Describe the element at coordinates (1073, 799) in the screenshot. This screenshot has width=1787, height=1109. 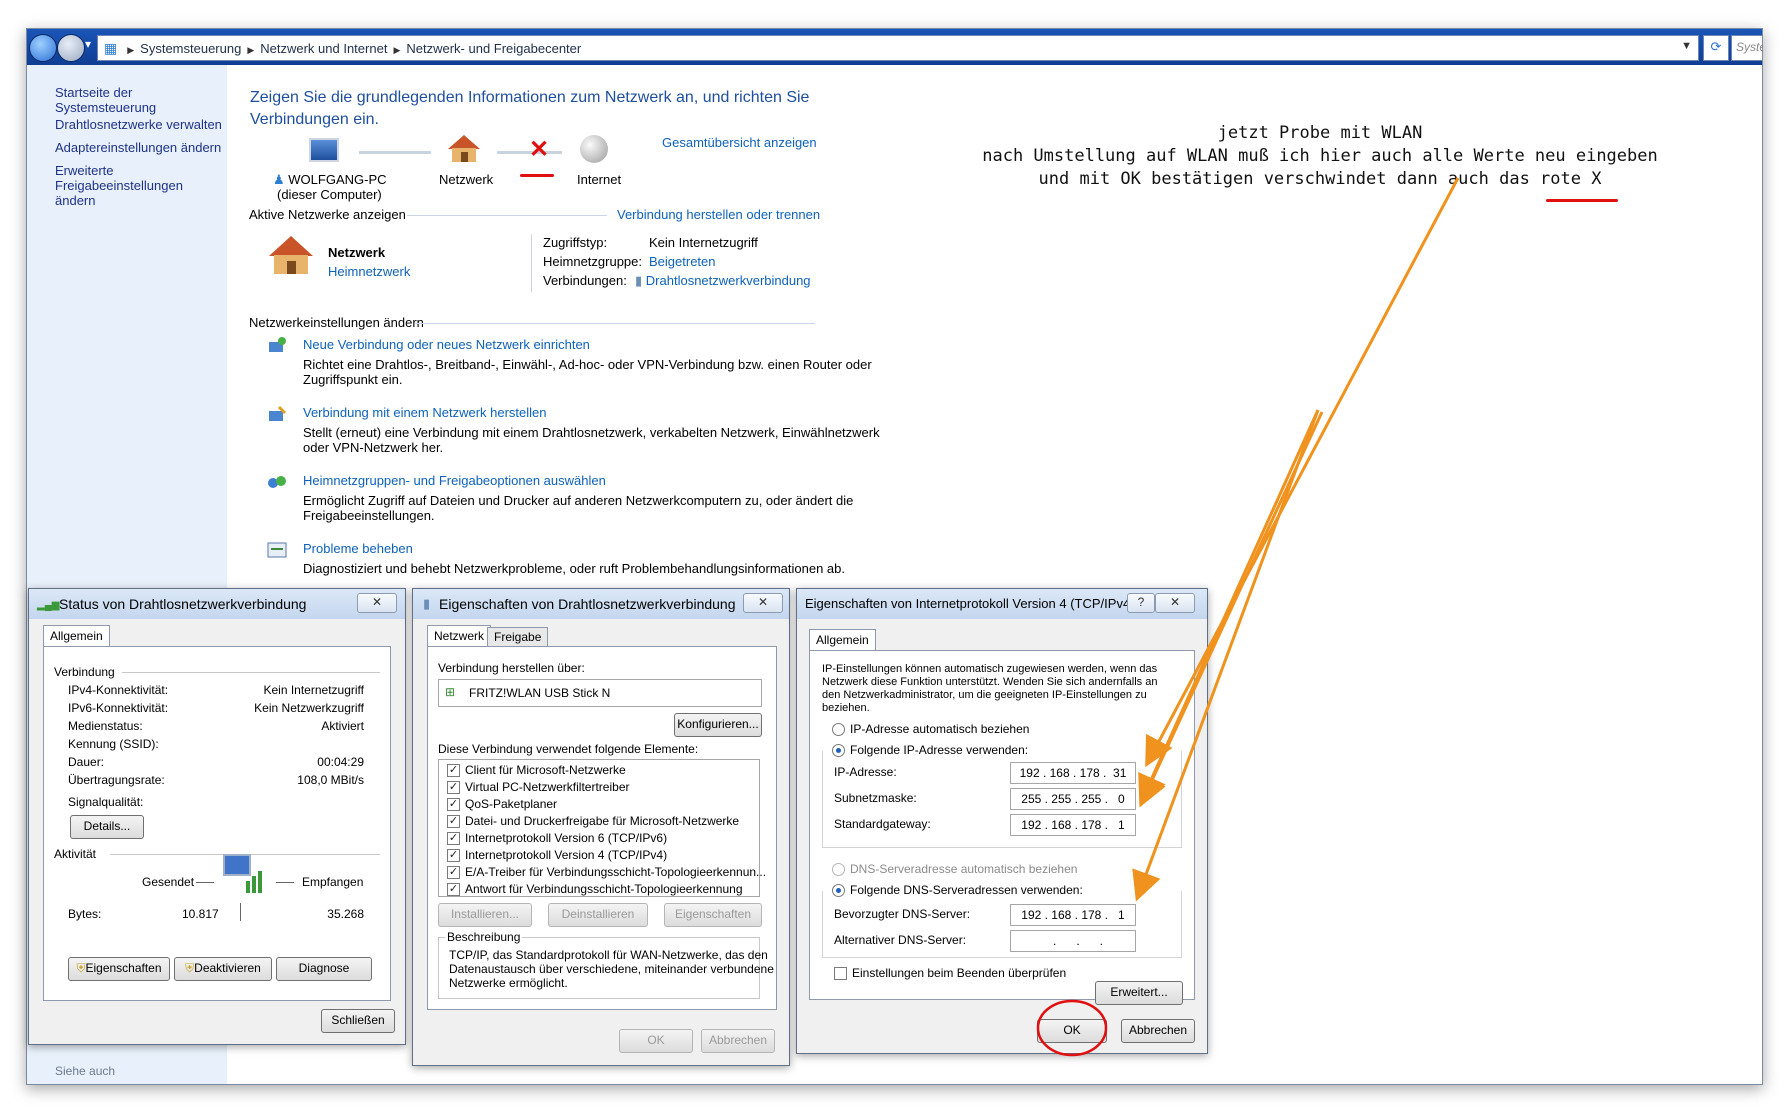
I see `subnet-mask-input: 255 . 255 . 255 . 0` at that location.